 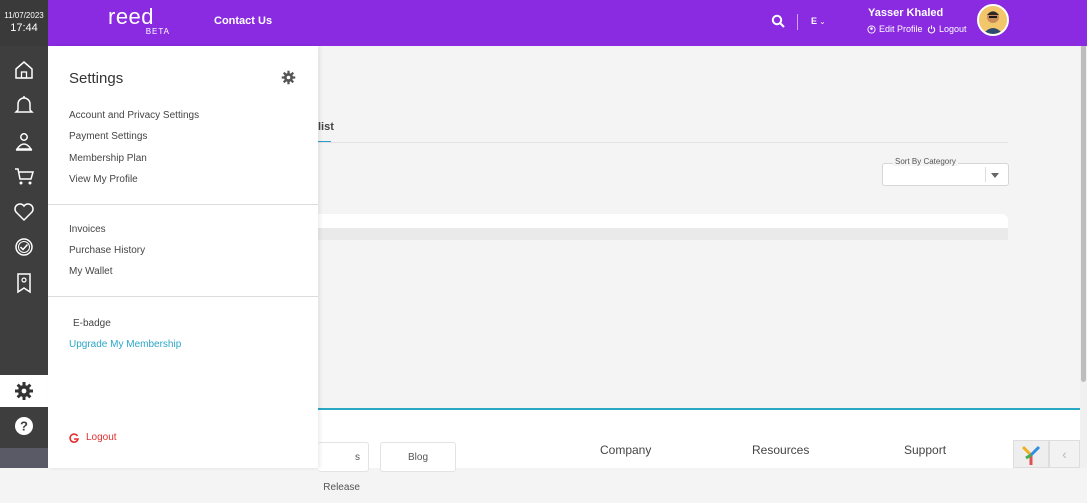 I want to click on language-selector: E ⌄, so click(x=818, y=21).